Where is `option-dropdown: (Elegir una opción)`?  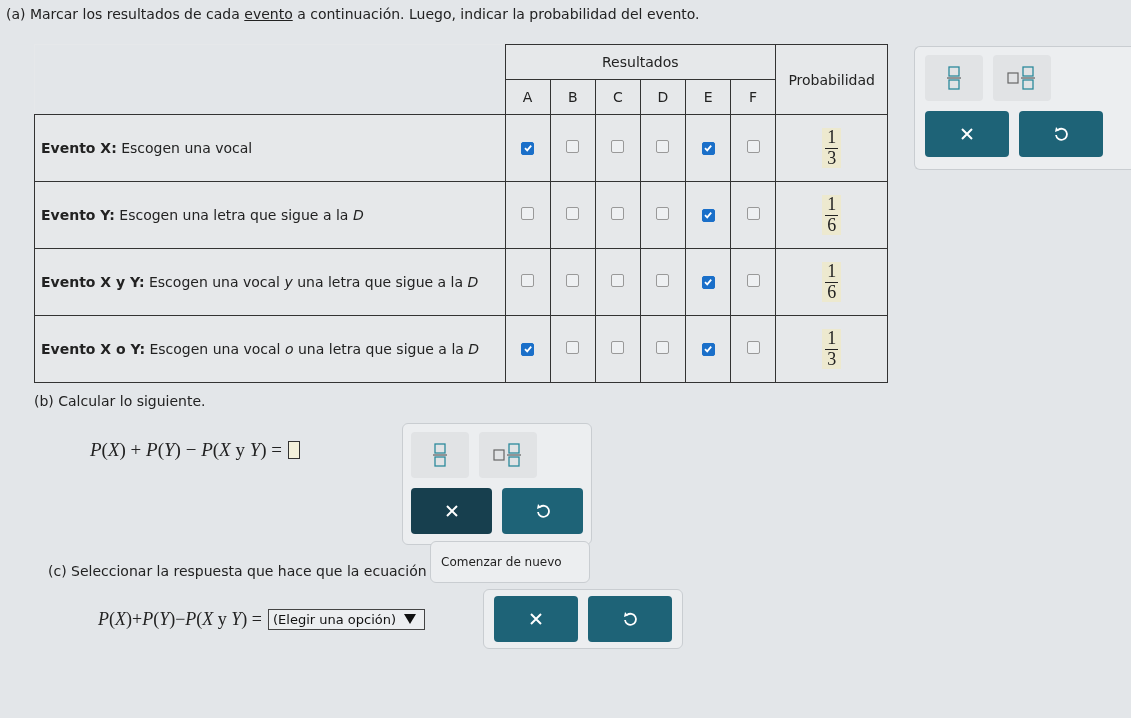 option-dropdown: (Elegir una opción) is located at coordinates (347, 619).